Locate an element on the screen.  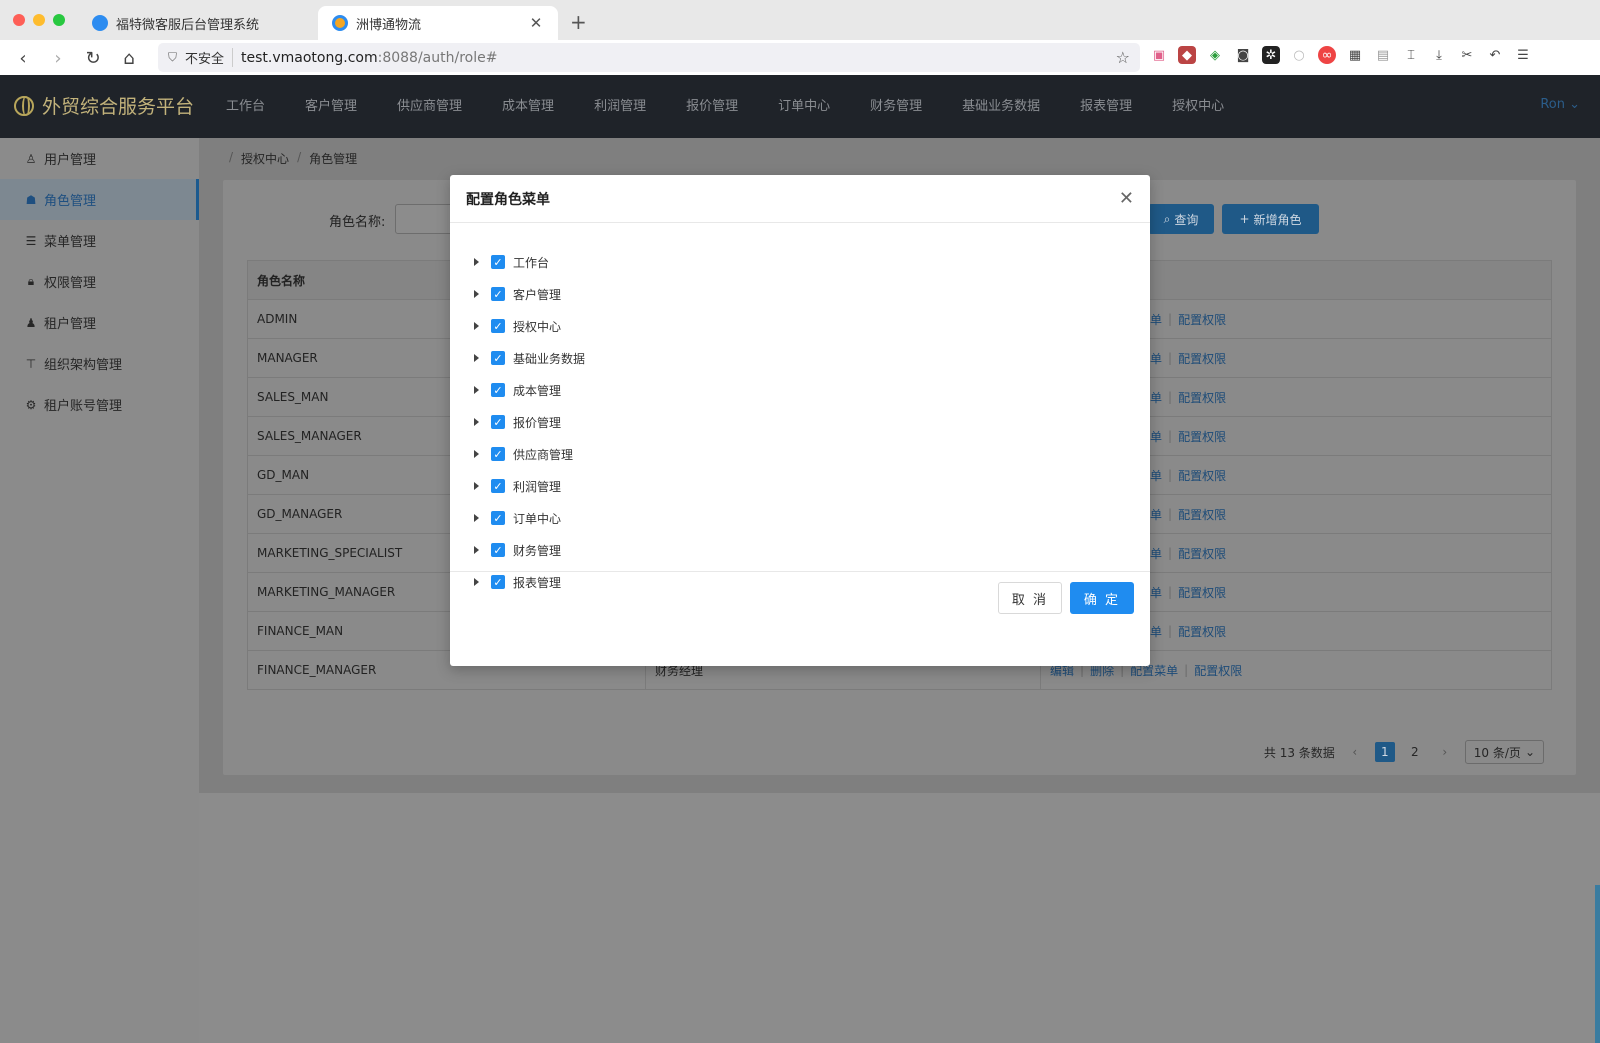
home-icon: ⌂ is located at coordinates (129, 58).